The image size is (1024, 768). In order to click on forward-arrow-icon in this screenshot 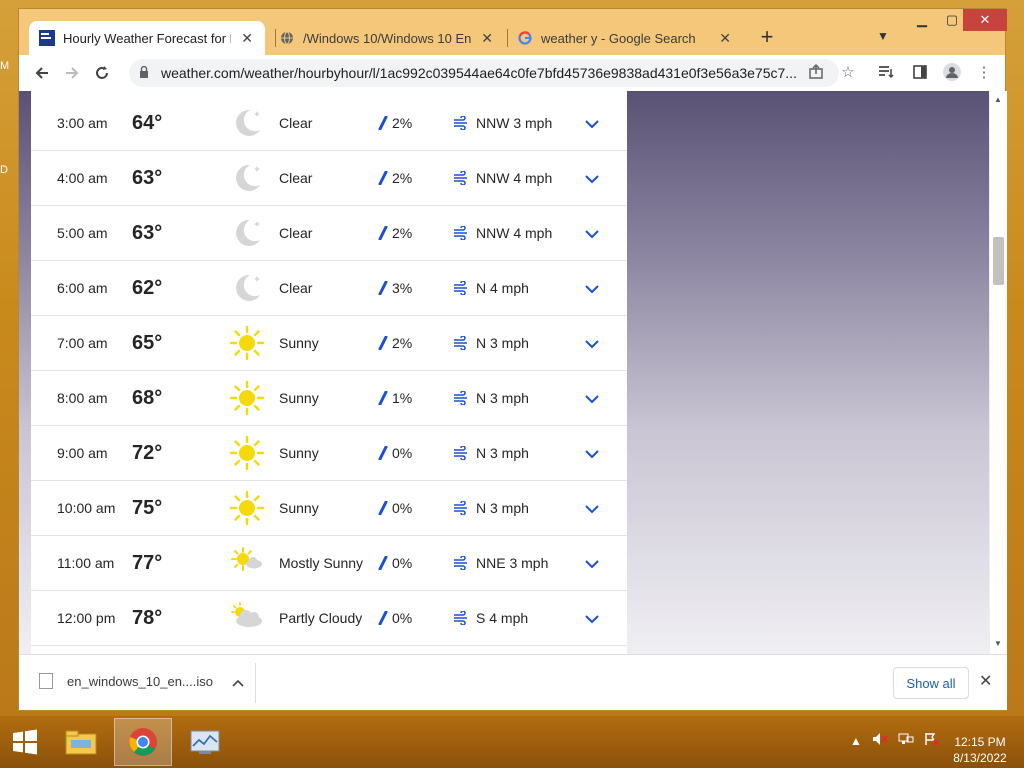, I will do `click(72, 73)`.